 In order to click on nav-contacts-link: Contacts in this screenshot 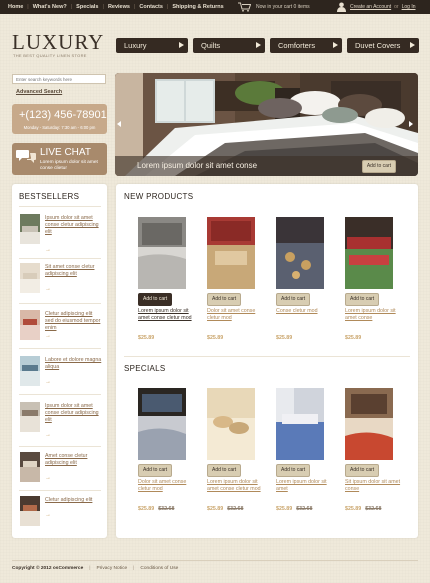, I will do `click(151, 7)`.